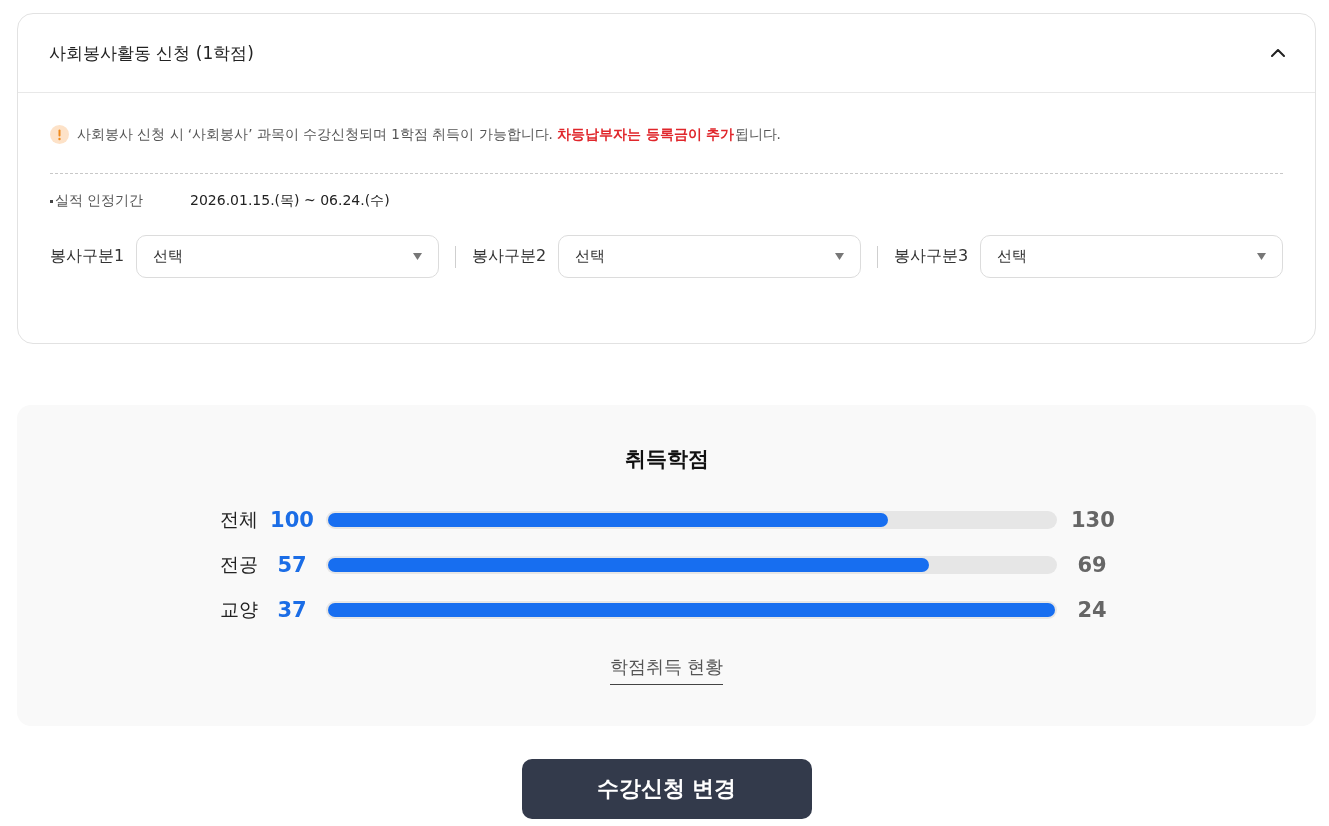 The image size is (1329, 826). I want to click on required-credits: 130, so click(1092, 520).